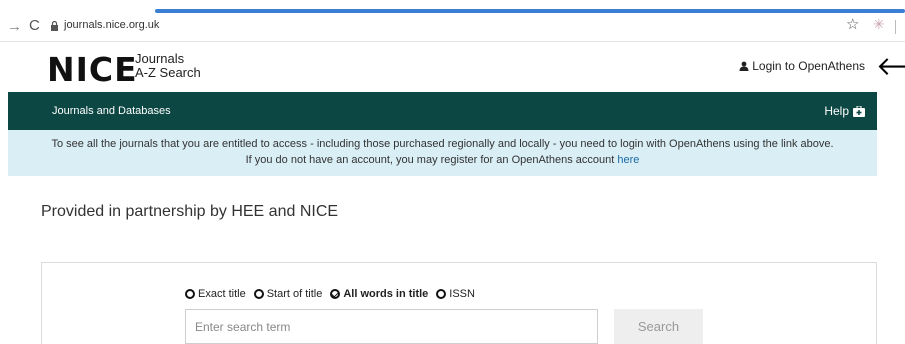  I want to click on partnership-heading: Provided in partnership by HEE and NICE, so click(190, 211).